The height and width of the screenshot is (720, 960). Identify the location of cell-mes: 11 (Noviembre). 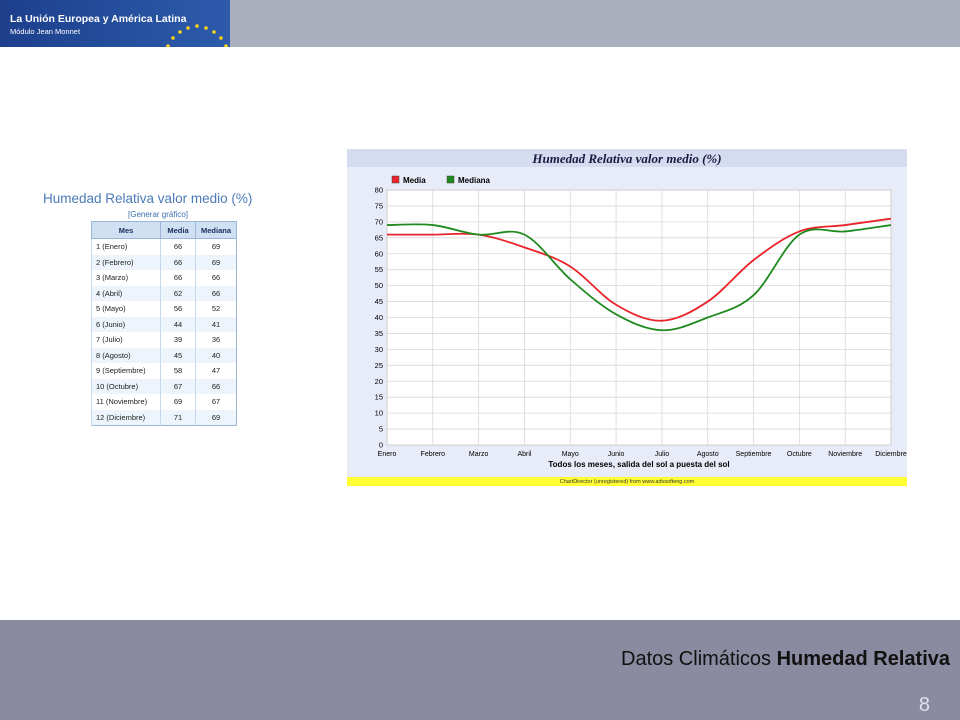
(126, 402).